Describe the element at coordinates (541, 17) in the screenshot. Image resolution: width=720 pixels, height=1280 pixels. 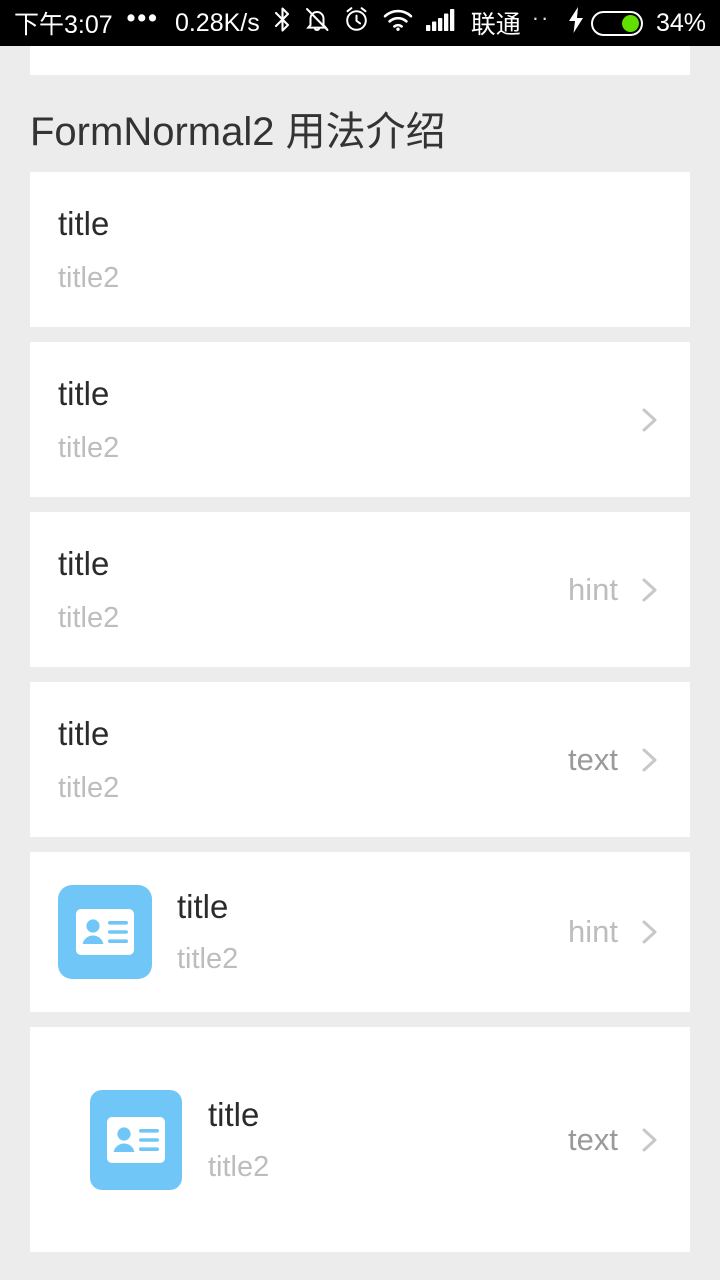
I see `sim-dots-icon: ··` at that location.